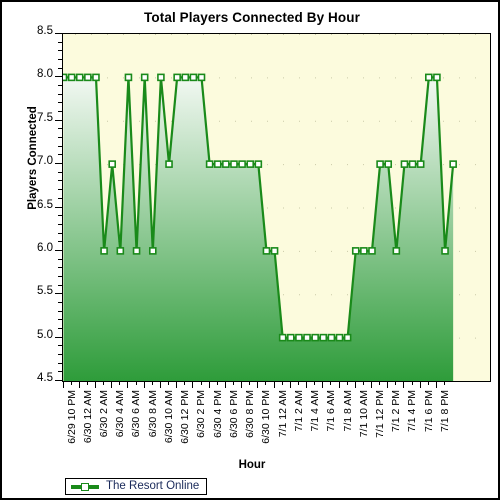 The image size is (500, 500). I want to click on x-tick-label: 6/29 10 PM, so click(71, 417).